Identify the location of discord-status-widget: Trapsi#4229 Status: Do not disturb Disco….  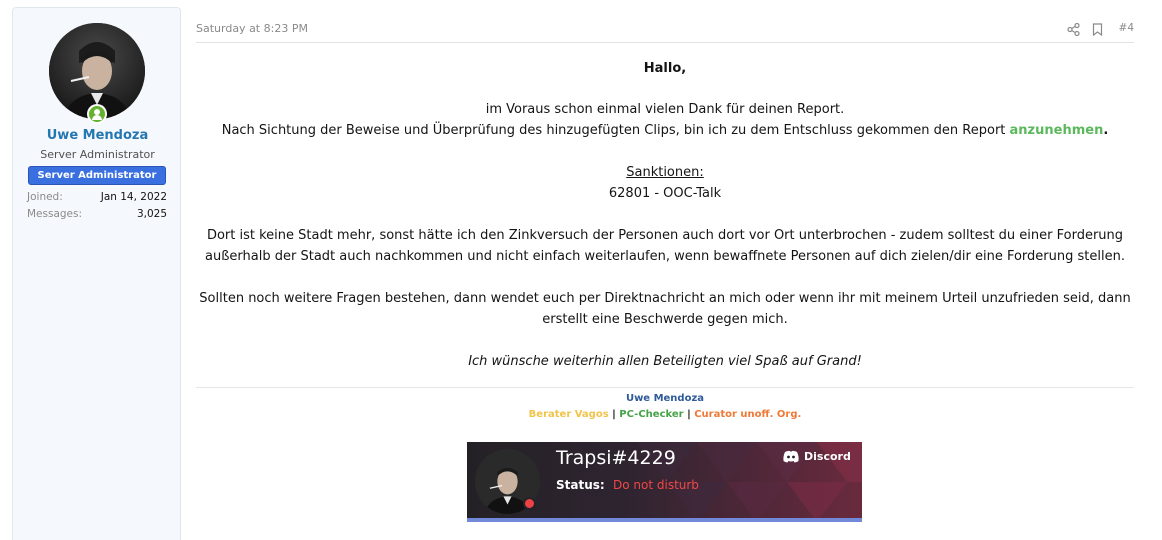
(664, 482).